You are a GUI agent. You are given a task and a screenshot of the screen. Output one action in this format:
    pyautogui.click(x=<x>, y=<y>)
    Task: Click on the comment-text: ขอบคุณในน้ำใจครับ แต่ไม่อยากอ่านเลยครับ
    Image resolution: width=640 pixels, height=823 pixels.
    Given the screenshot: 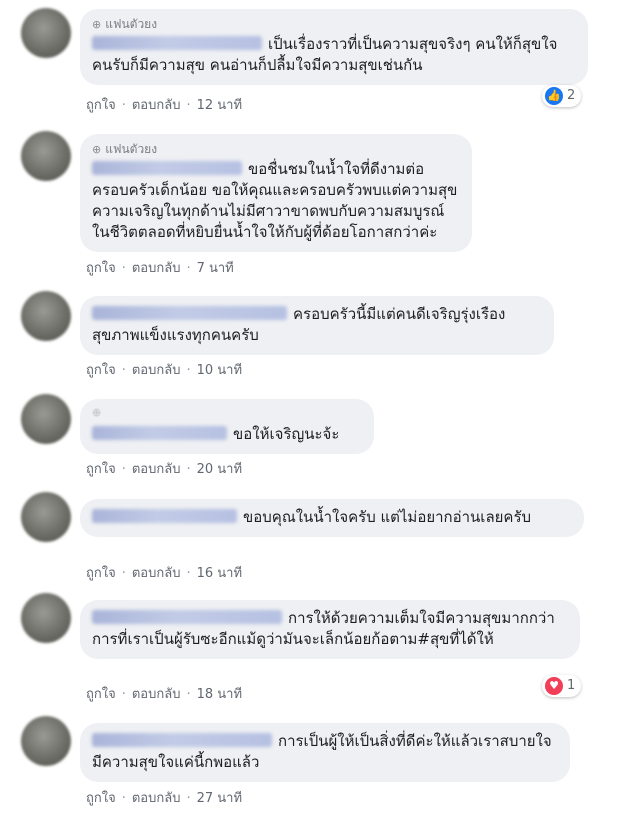 What is the action you would take?
    pyautogui.click(x=332, y=517)
    